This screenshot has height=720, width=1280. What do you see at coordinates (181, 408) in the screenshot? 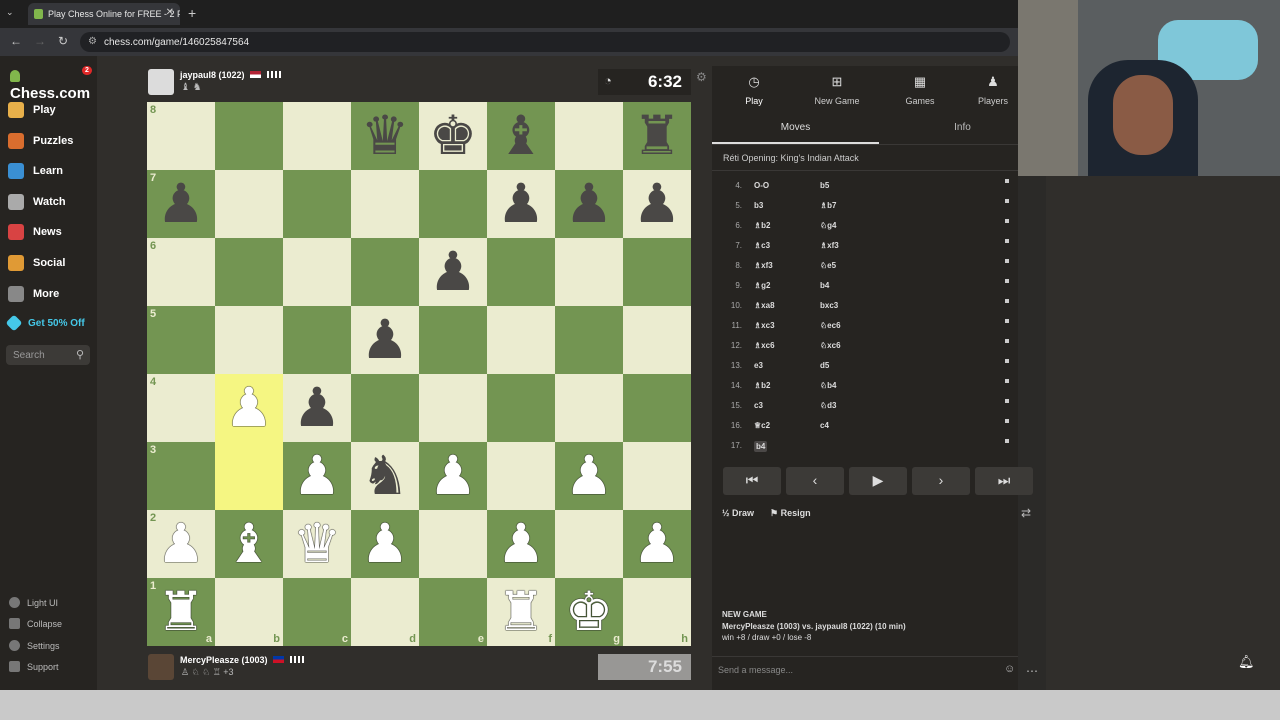
I see `square-a4: 4` at bounding box center [181, 408].